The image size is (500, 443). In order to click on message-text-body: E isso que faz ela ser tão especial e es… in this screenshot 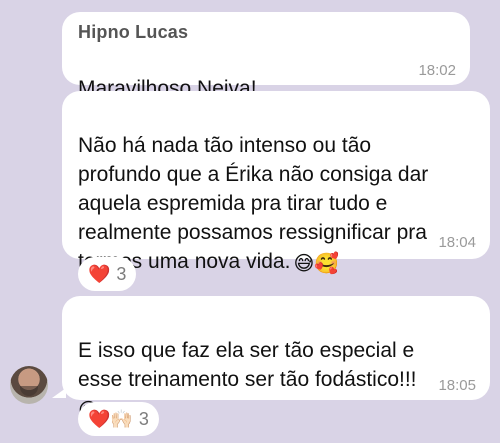, I will do `click(247, 365)`.